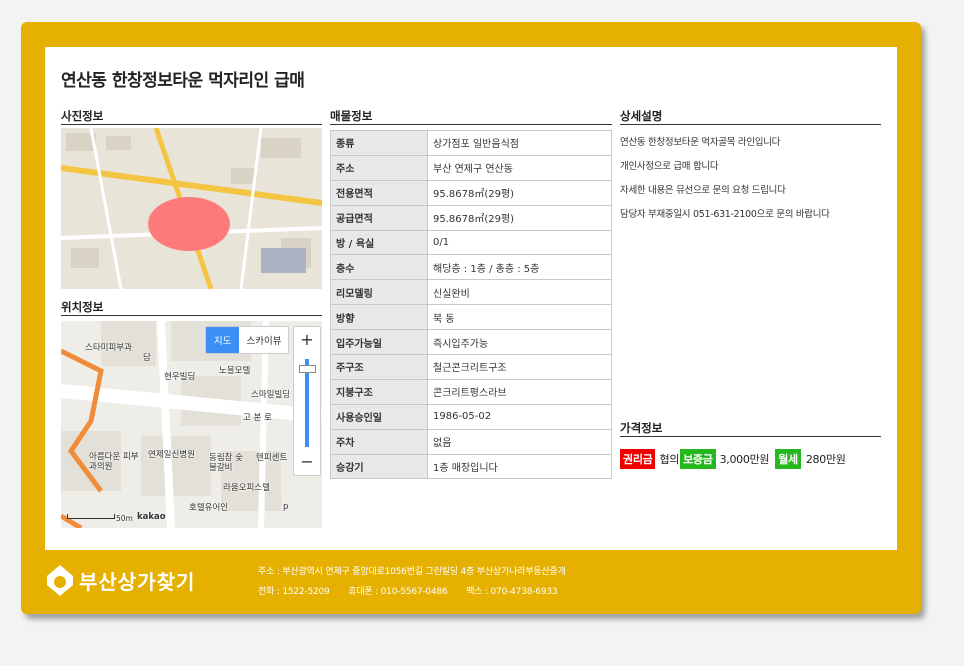  I want to click on map-type-switch: 지도 스카이뷰, so click(247, 340).